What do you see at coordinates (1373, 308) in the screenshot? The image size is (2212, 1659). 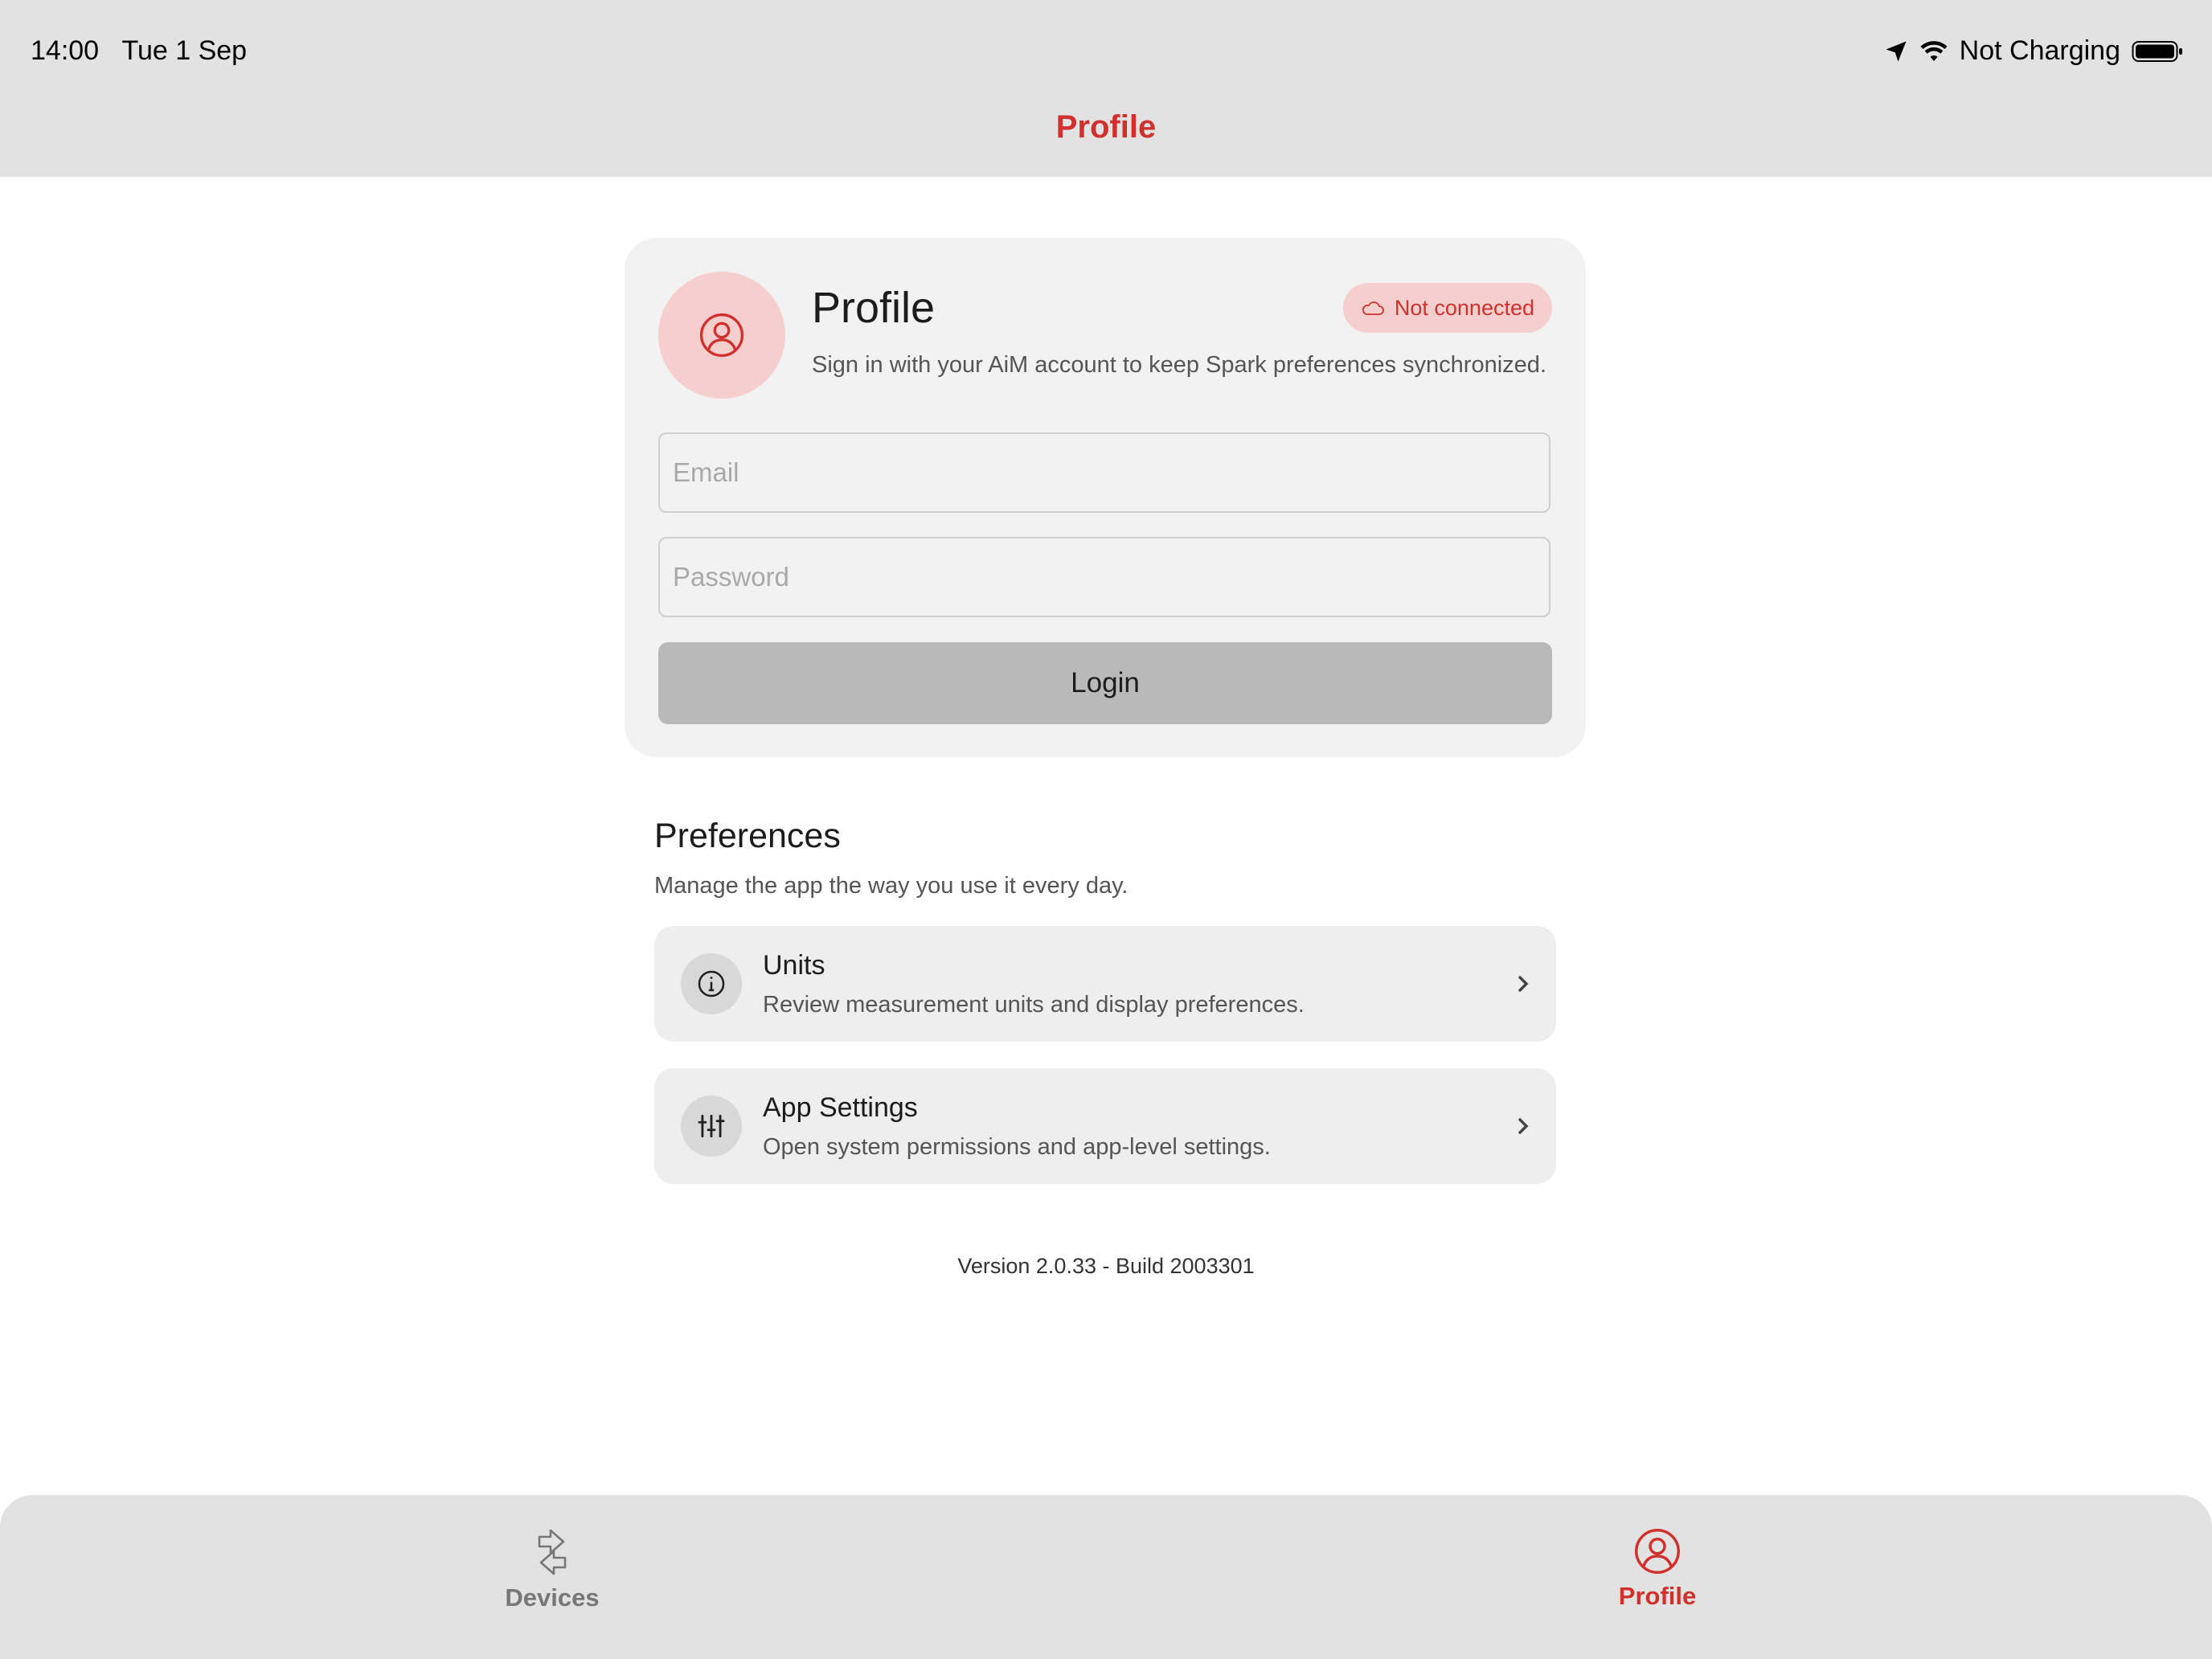 I see `cloud-icon` at bounding box center [1373, 308].